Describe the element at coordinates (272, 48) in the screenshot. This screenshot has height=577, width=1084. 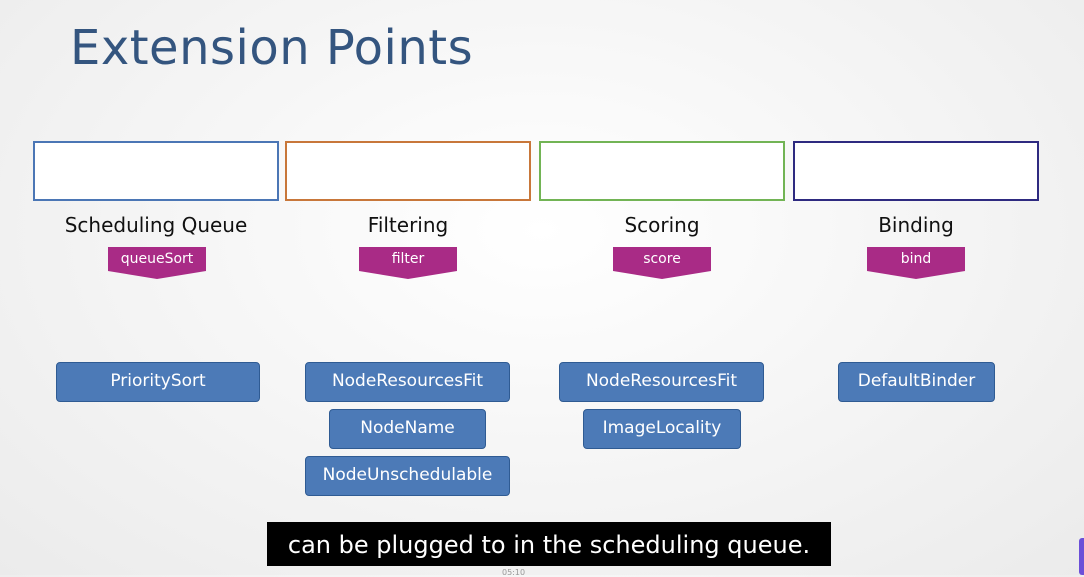
I see `slide-title: Extension Points` at that location.